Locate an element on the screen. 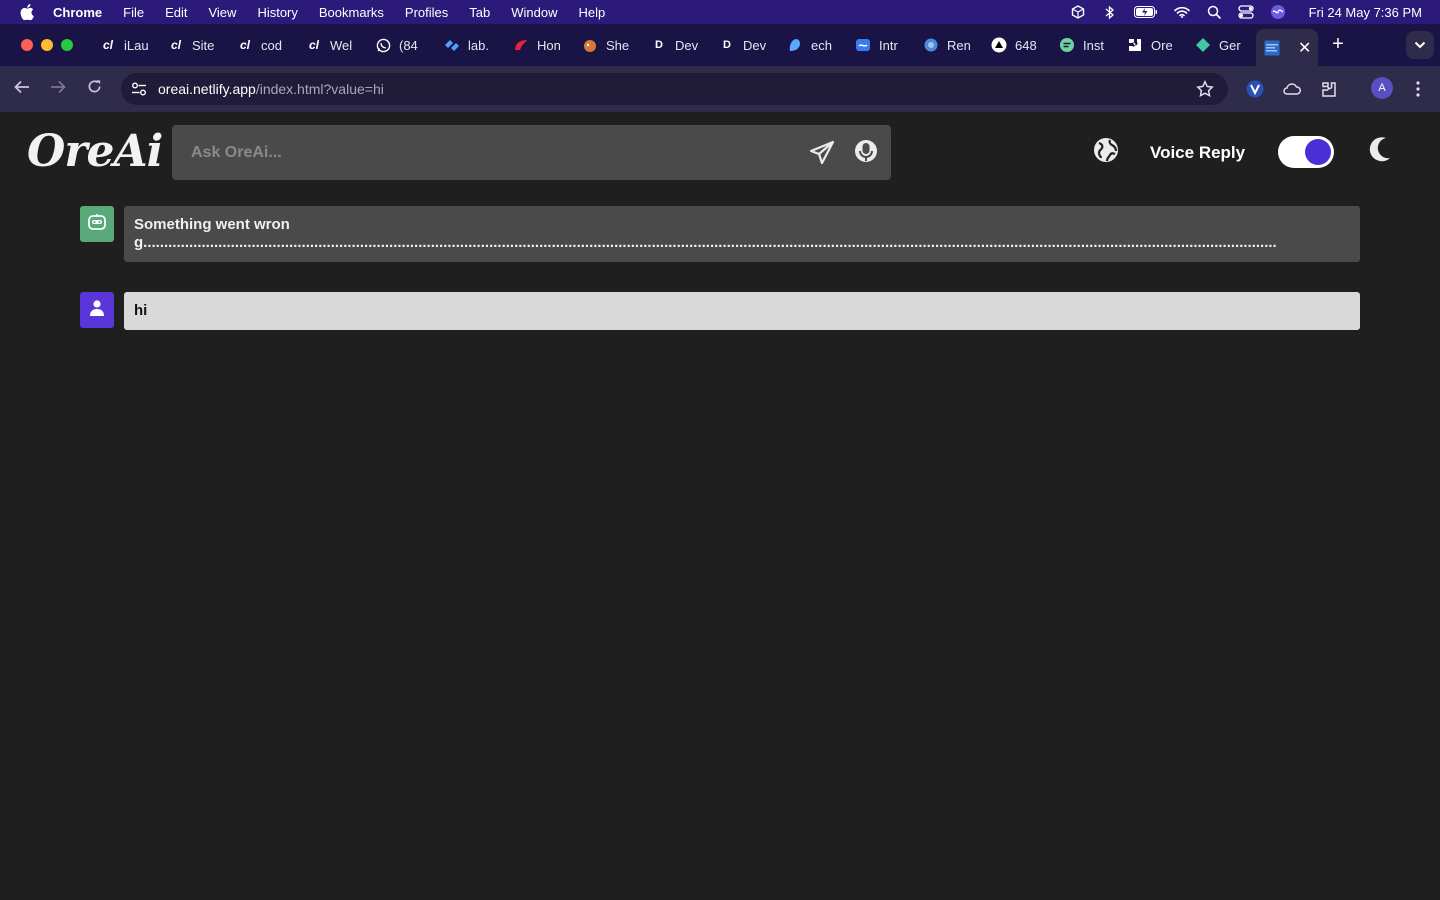 The image size is (1440, 900). browser-tab-active: ✕ is located at coordinates (1287, 47).